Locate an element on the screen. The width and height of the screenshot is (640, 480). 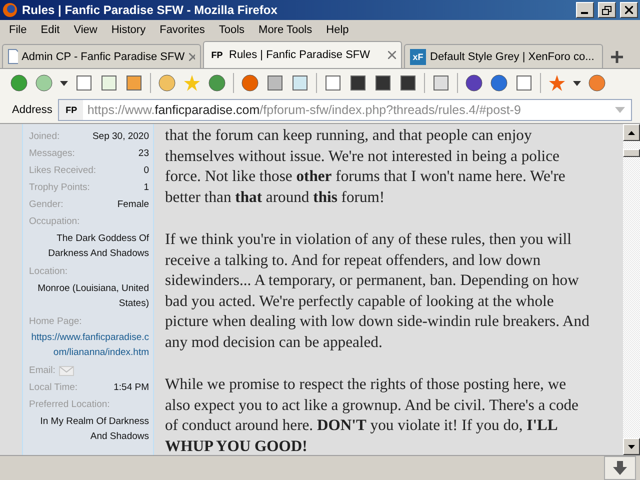
field-label: Location: is located at coordinates (48, 271).